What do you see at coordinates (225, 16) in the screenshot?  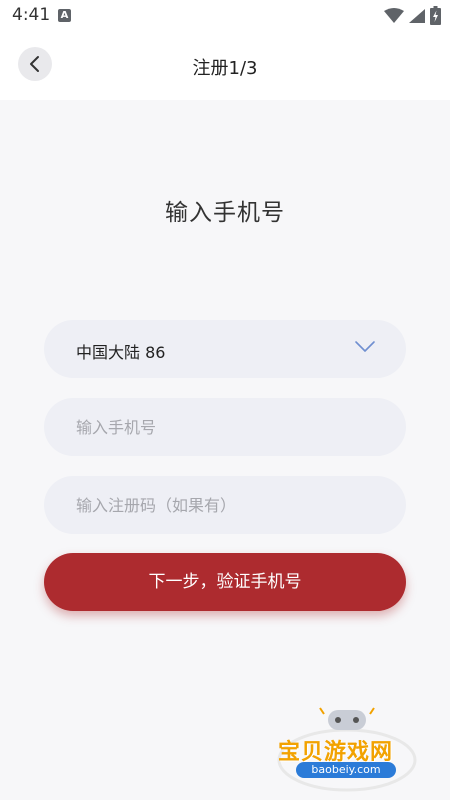 I see `status-bar: 4:41 A` at bounding box center [225, 16].